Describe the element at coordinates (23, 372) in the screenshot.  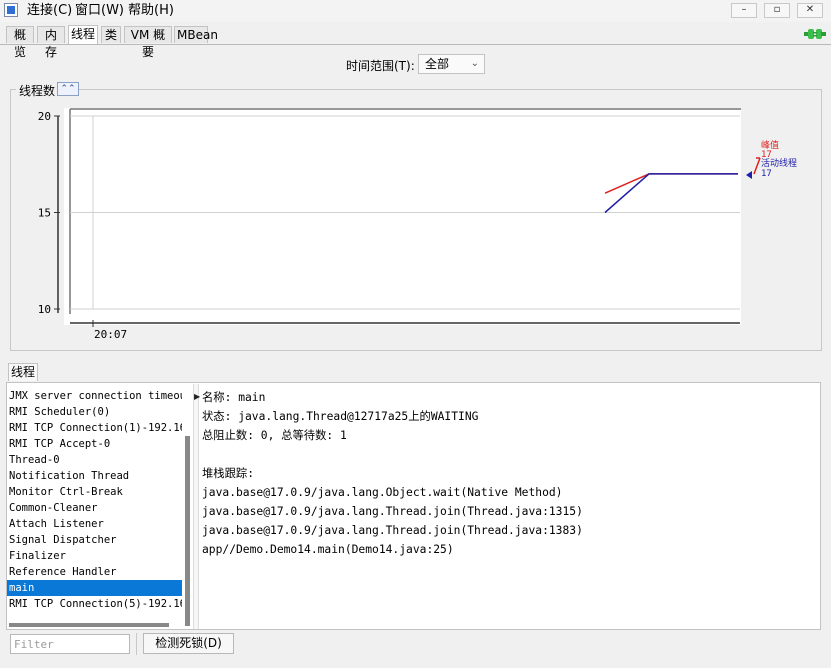
I see `threads-section-tab: 线程` at that location.